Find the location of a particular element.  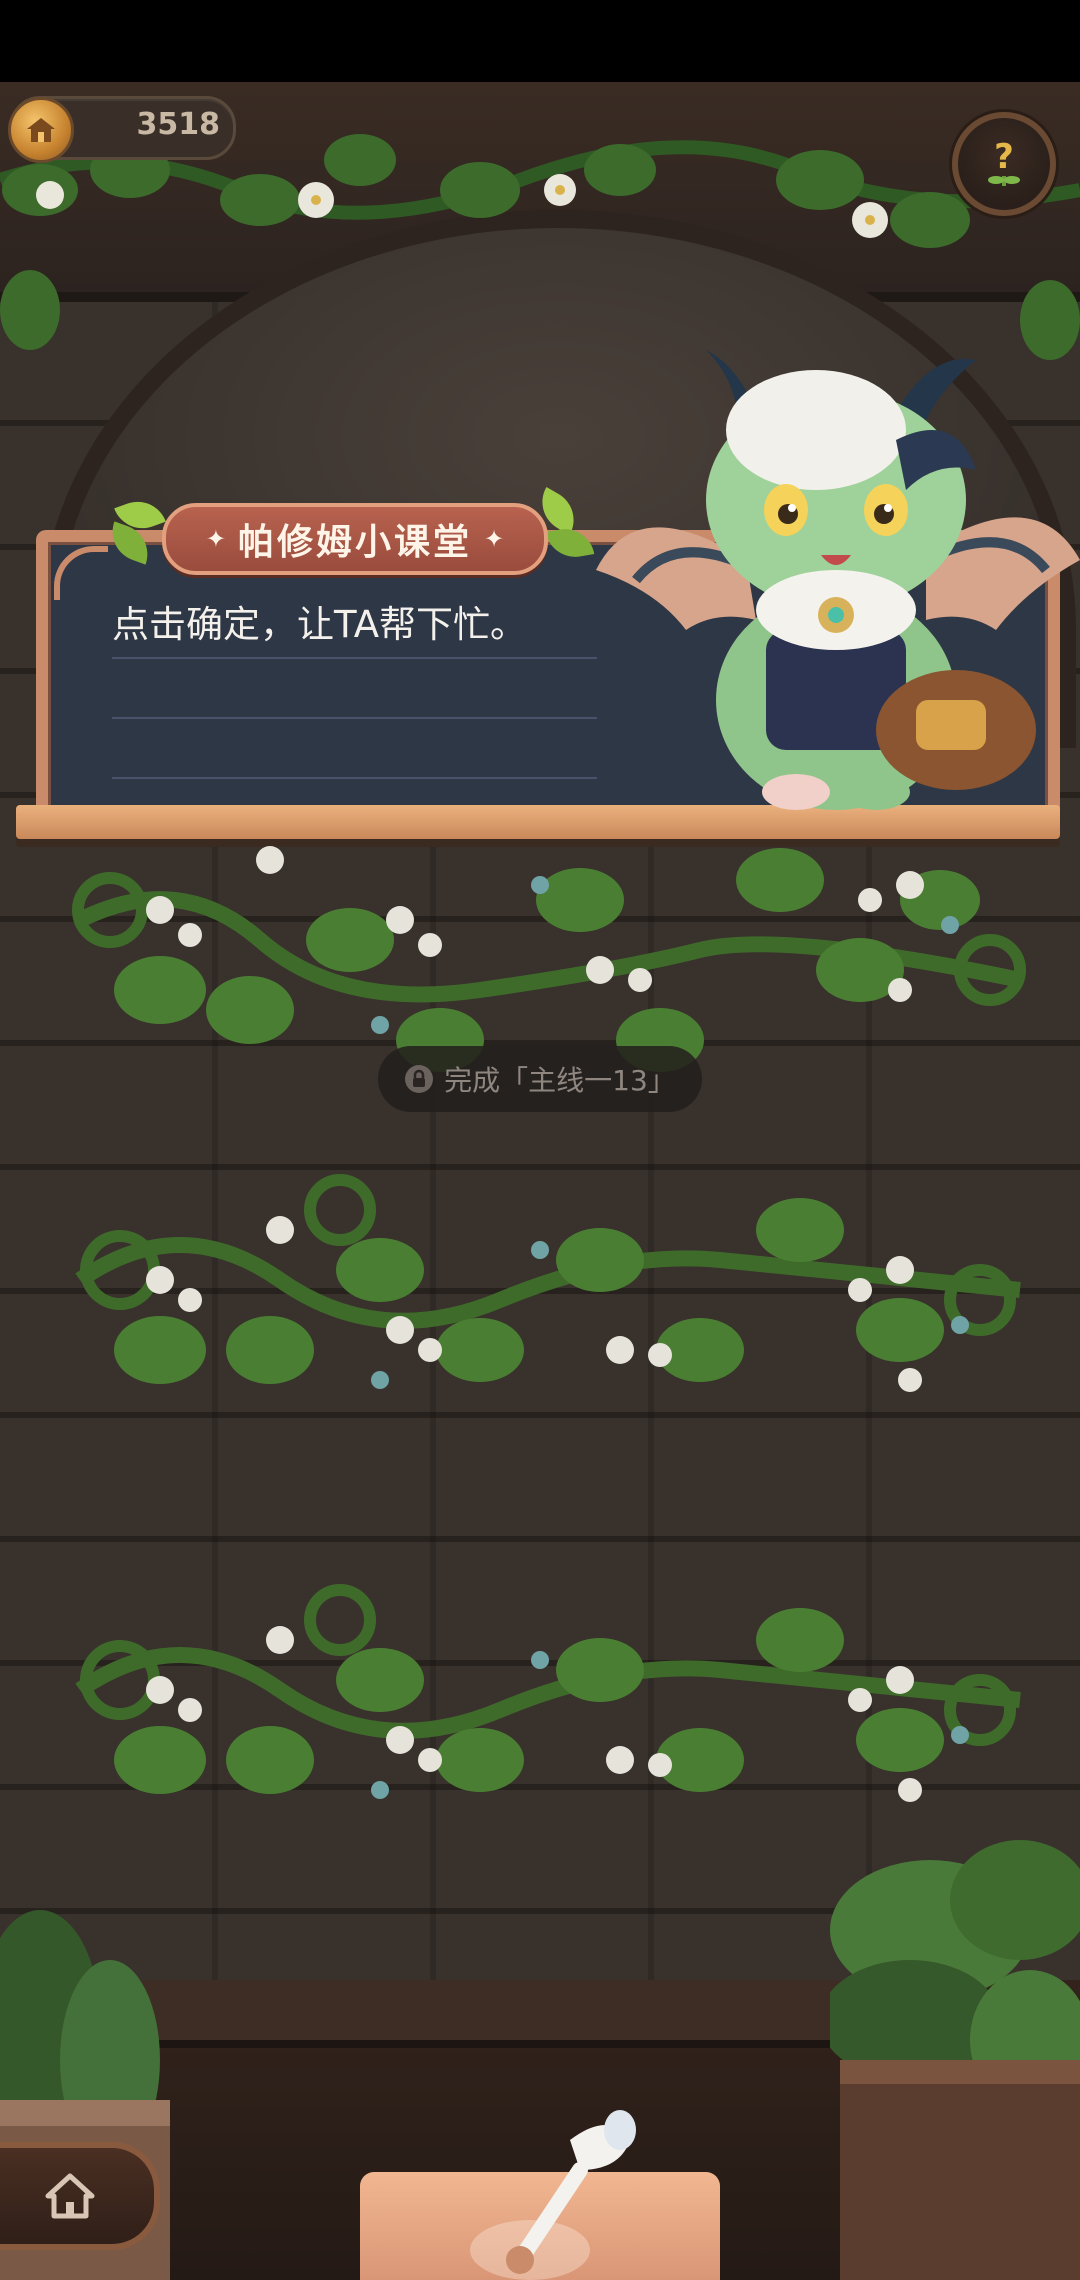

home-icon is located at coordinates (70, 2196).